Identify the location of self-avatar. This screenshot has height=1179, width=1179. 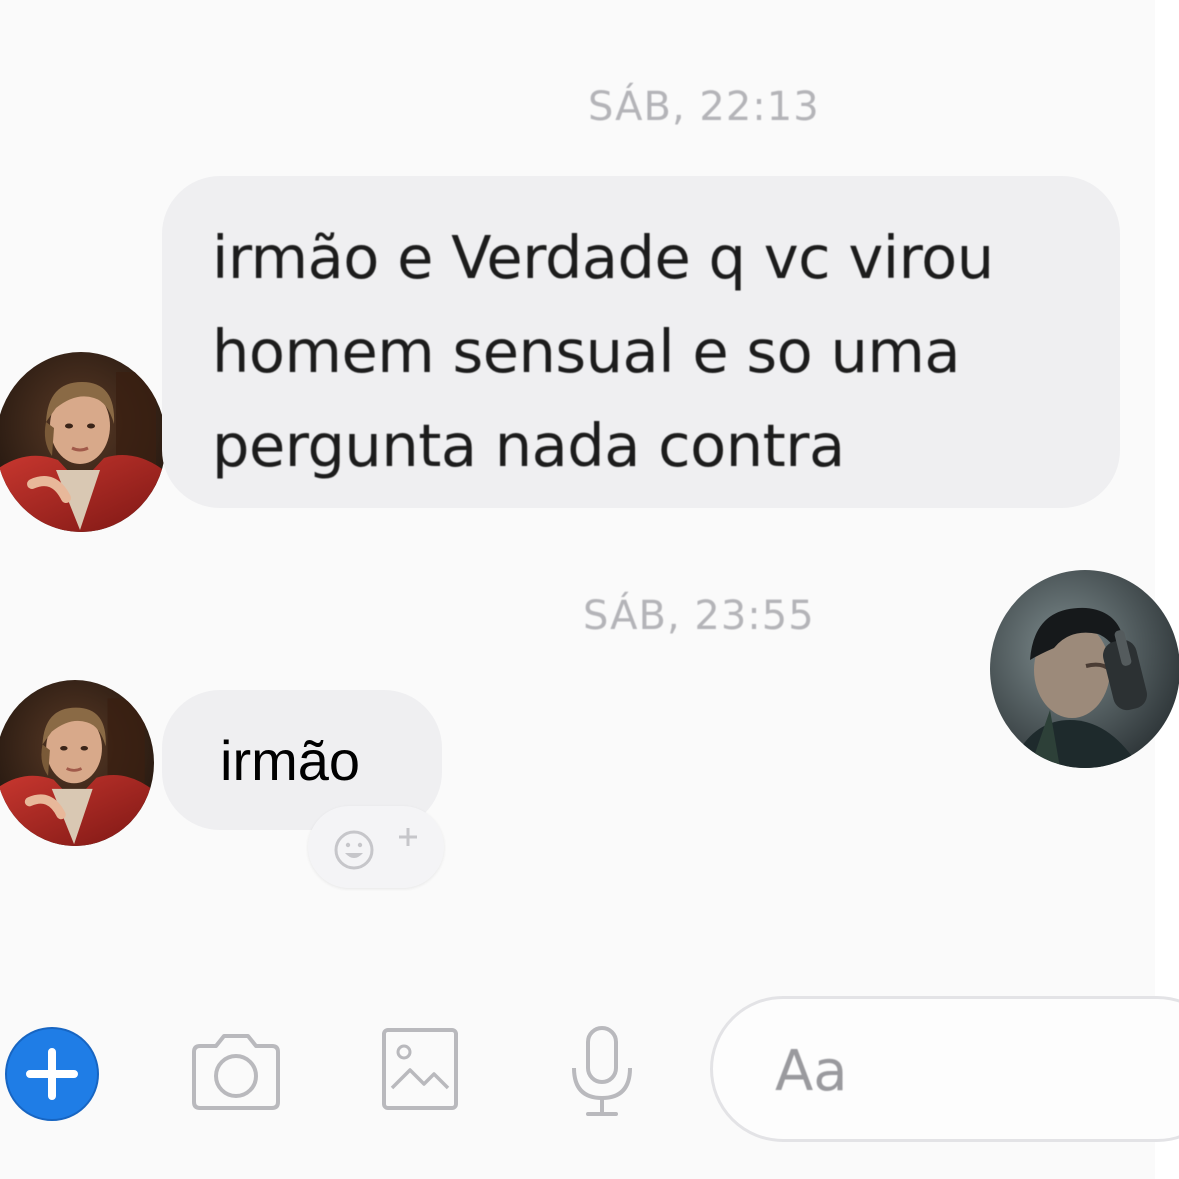
(1084, 669).